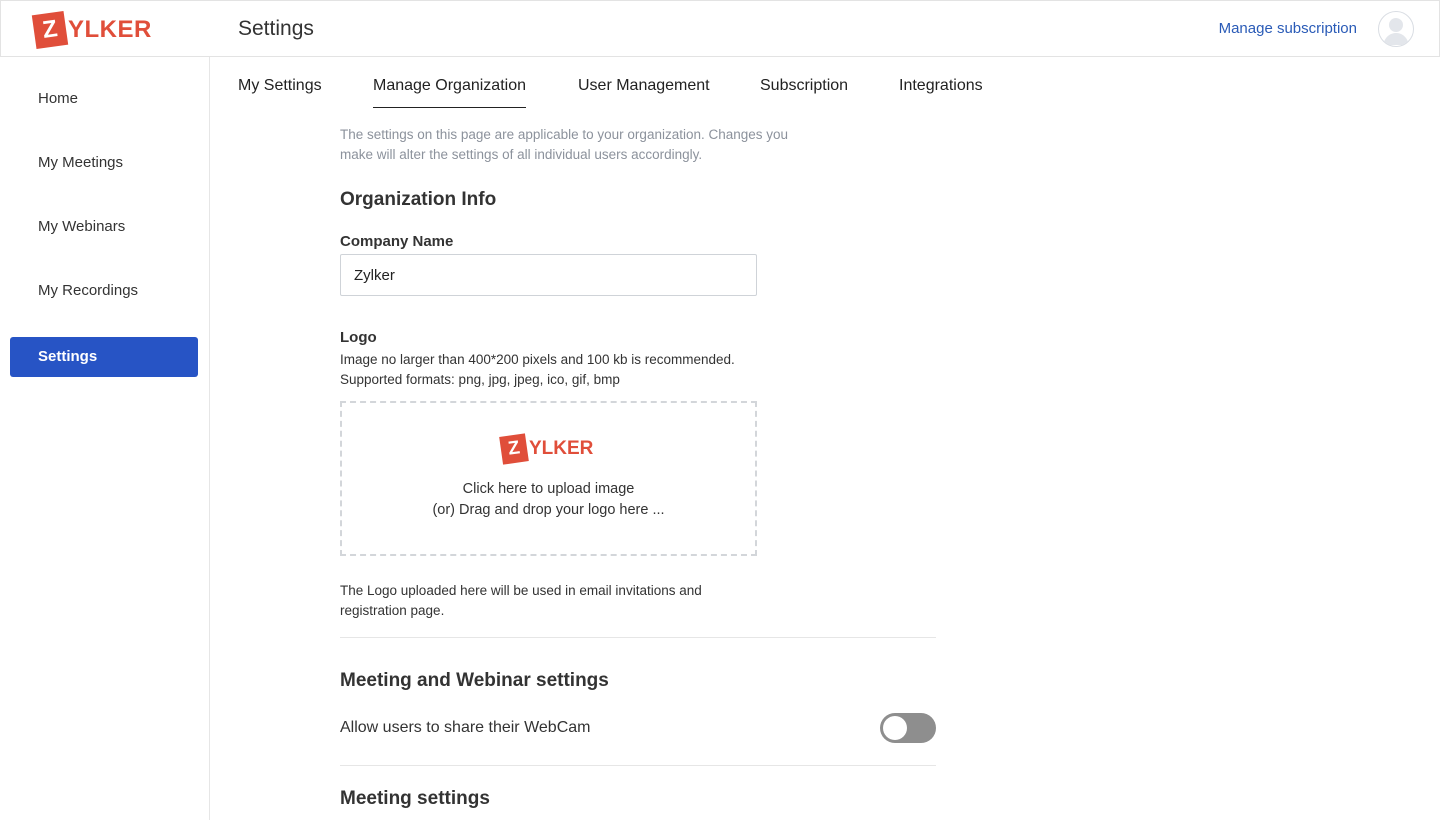 The height and width of the screenshot is (820, 1440). Describe the element at coordinates (358, 337) in the screenshot. I see `logo-label: Logo` at that location.